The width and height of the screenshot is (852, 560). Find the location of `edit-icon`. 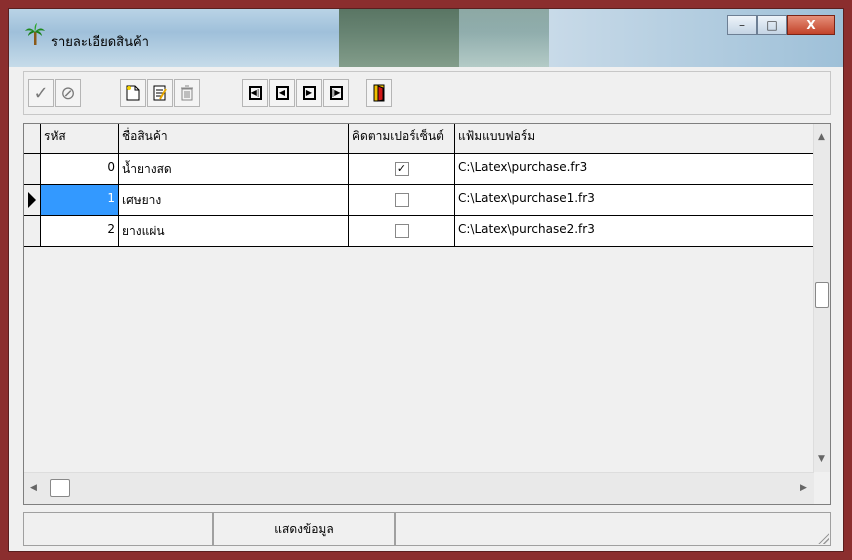

edit-icon is located at coordinates (160, 93).